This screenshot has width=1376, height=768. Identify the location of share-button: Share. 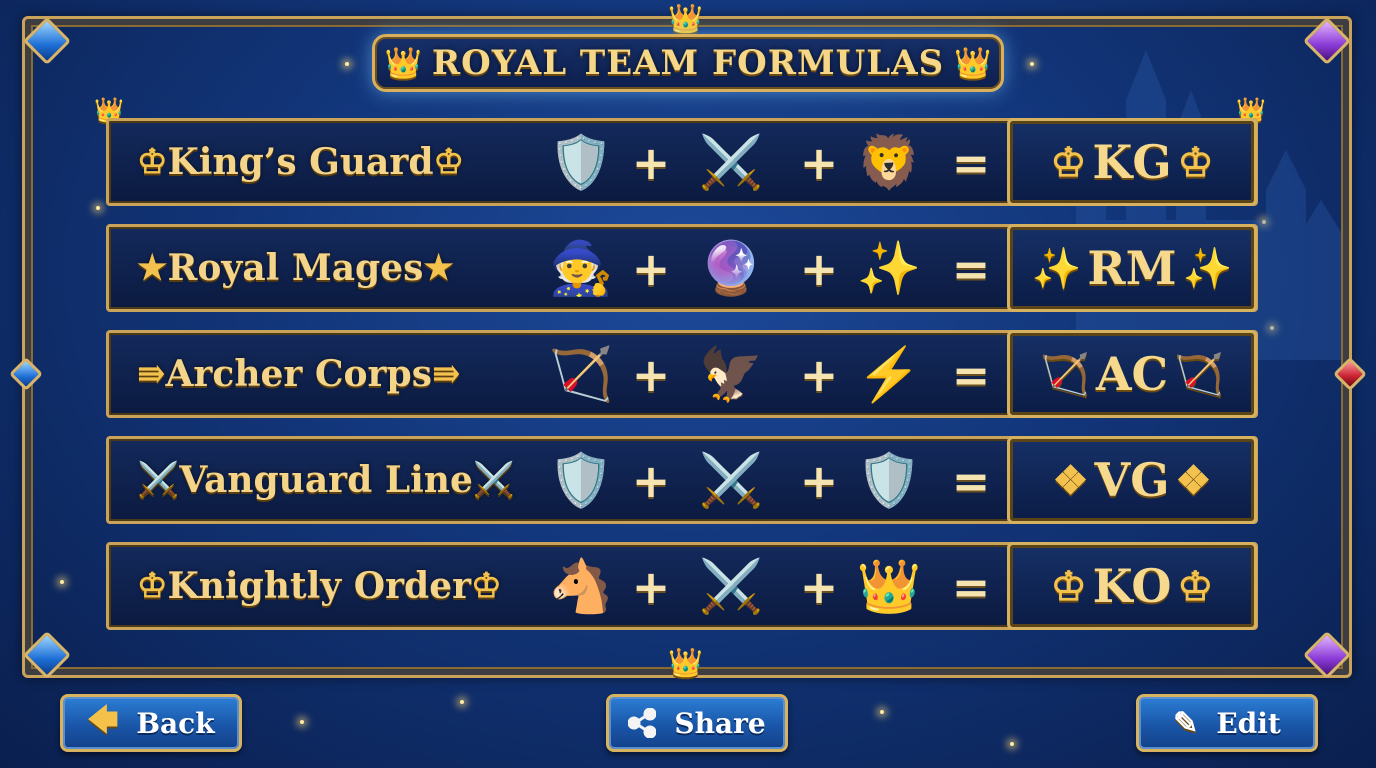
(697, 723).